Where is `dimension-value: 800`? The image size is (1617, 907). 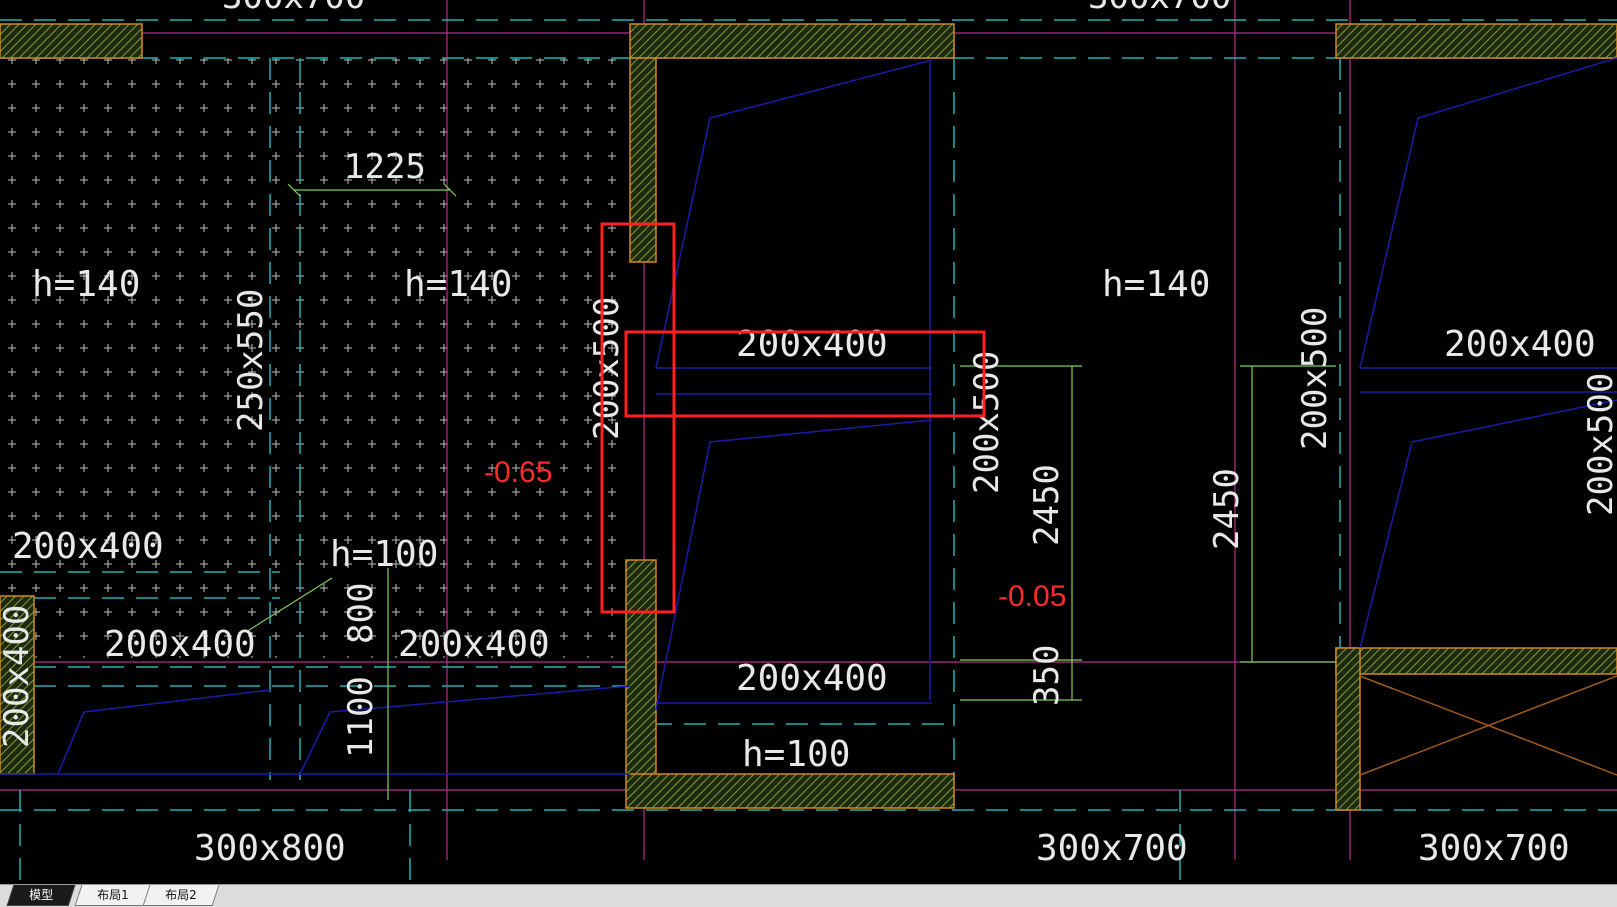 dimension-value: 800 is located at coordinates (361, 613).